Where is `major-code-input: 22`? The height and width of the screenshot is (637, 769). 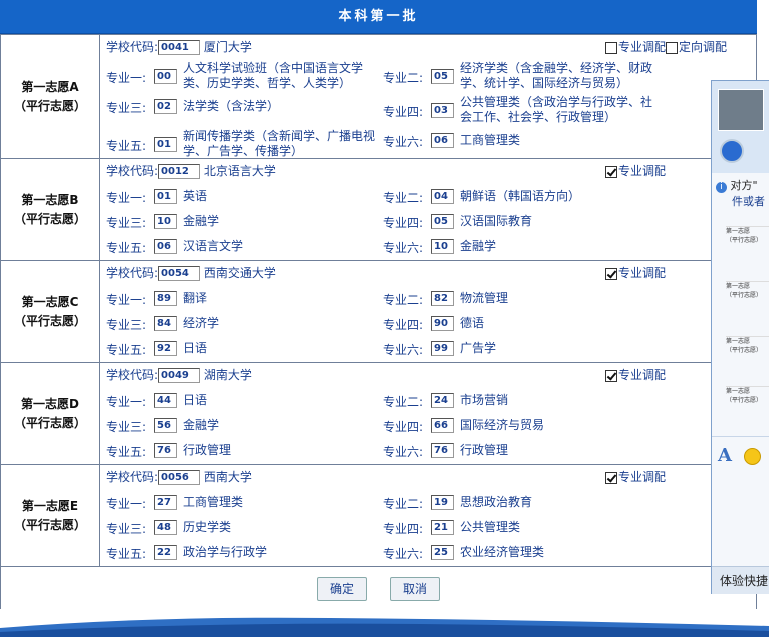
major-code-input: 22 is located at coordinates (165, 552).